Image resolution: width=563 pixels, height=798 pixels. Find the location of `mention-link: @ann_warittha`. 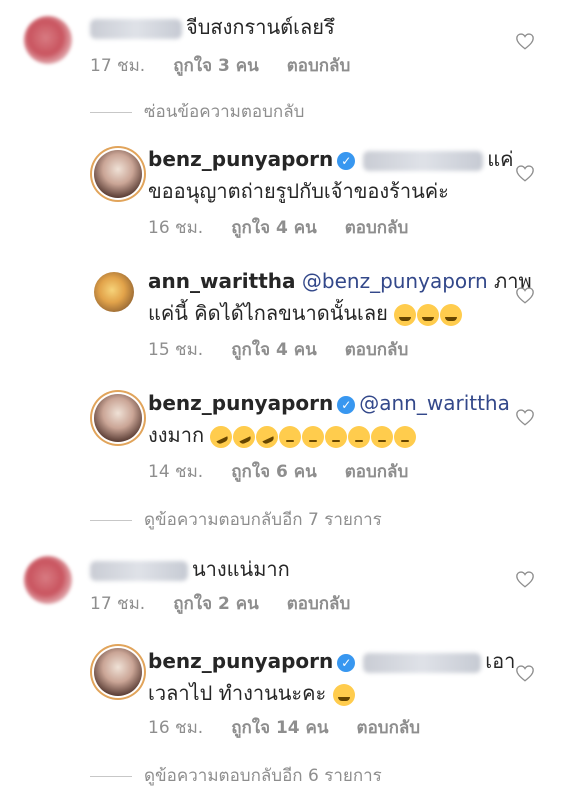

mention-link: @ann_warittha is located at coordinates (434, 403).